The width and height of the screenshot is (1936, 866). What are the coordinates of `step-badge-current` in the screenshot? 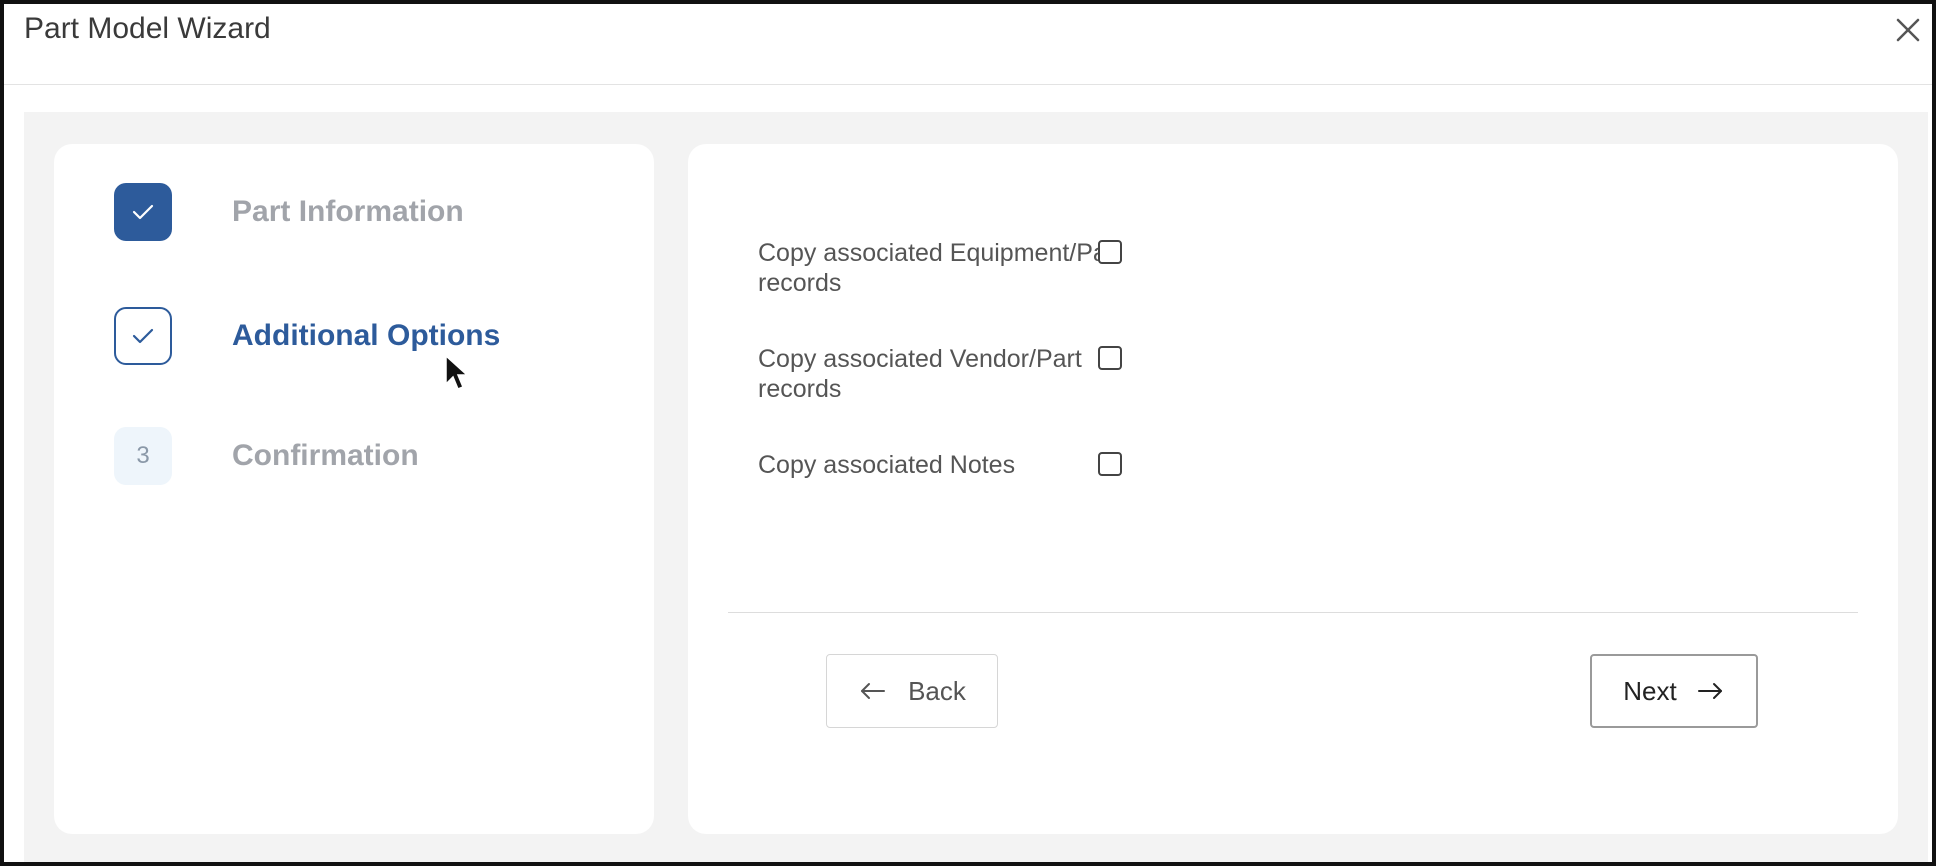 It's located at (143, 336).